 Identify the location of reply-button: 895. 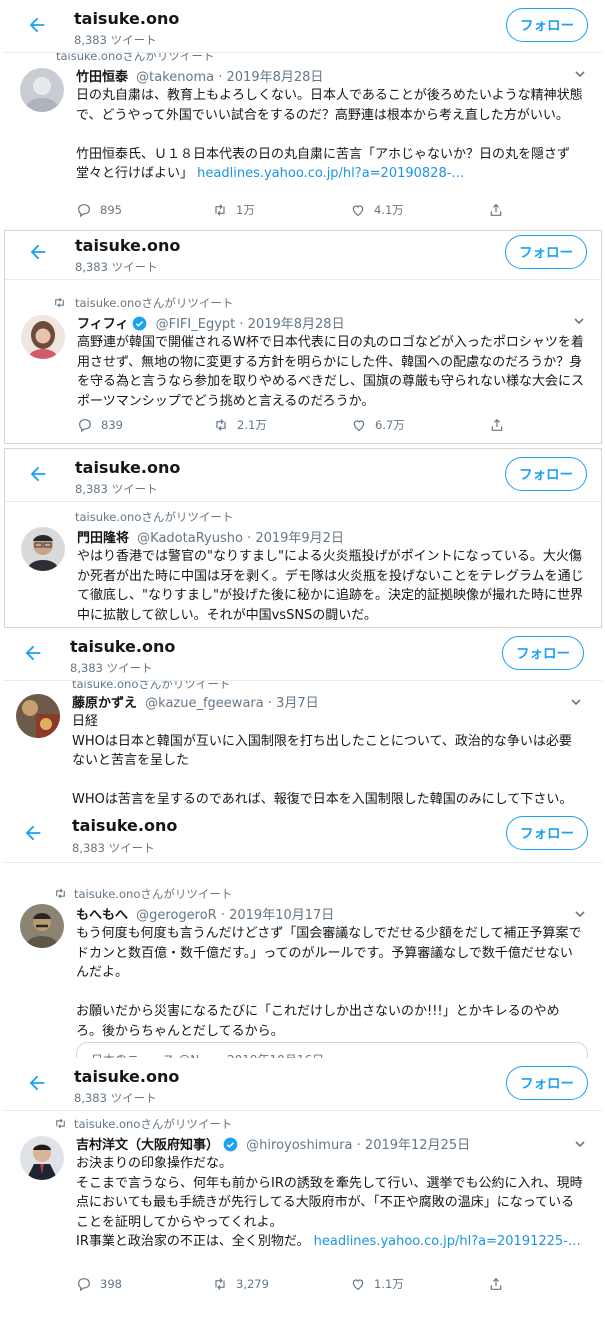
(99, 210).